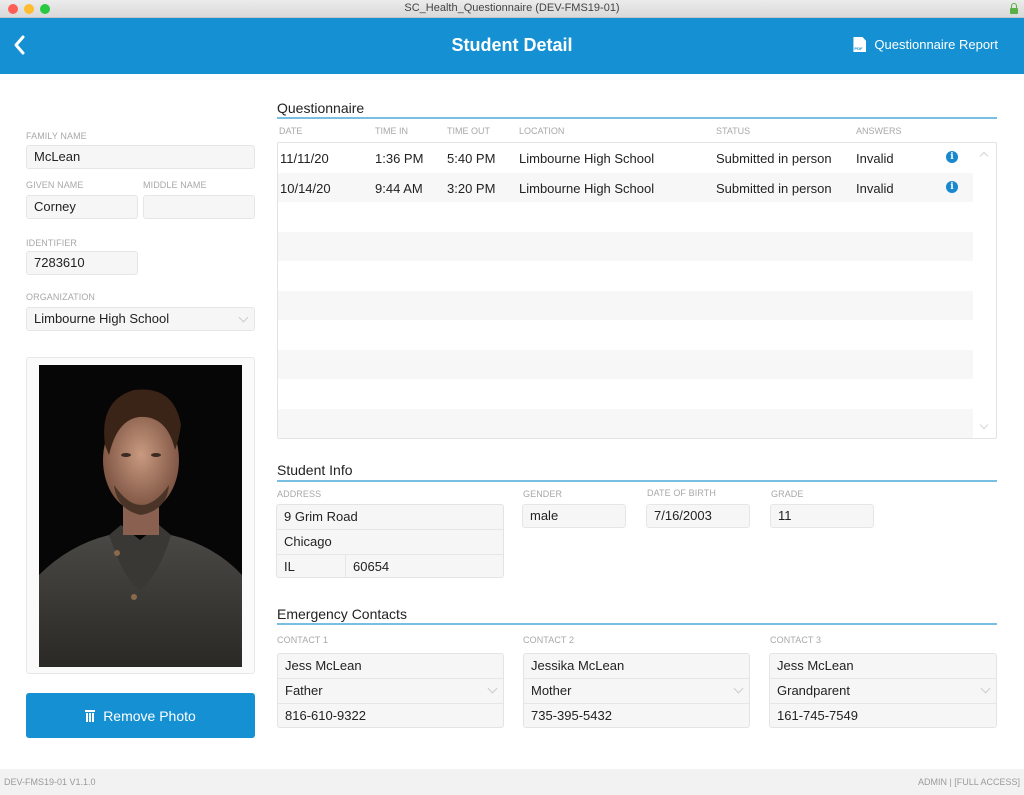 The width and height of the screenshot is (1024, 795). I want to click on cell-time-out: 5:40 PM, so click(471, 158).